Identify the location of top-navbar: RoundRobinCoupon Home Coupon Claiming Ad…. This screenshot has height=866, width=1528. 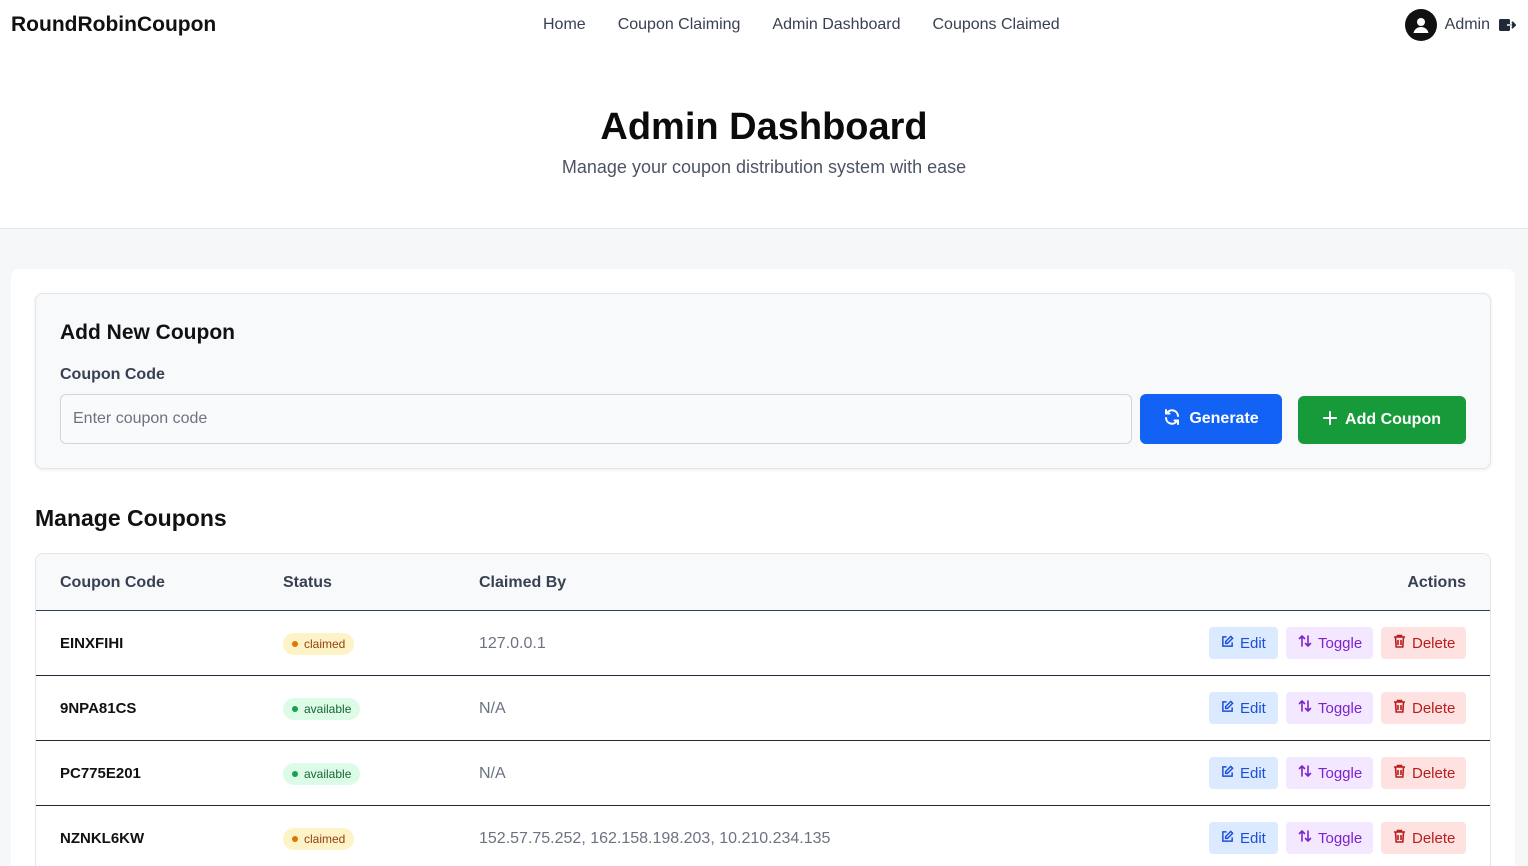
(764, 28).